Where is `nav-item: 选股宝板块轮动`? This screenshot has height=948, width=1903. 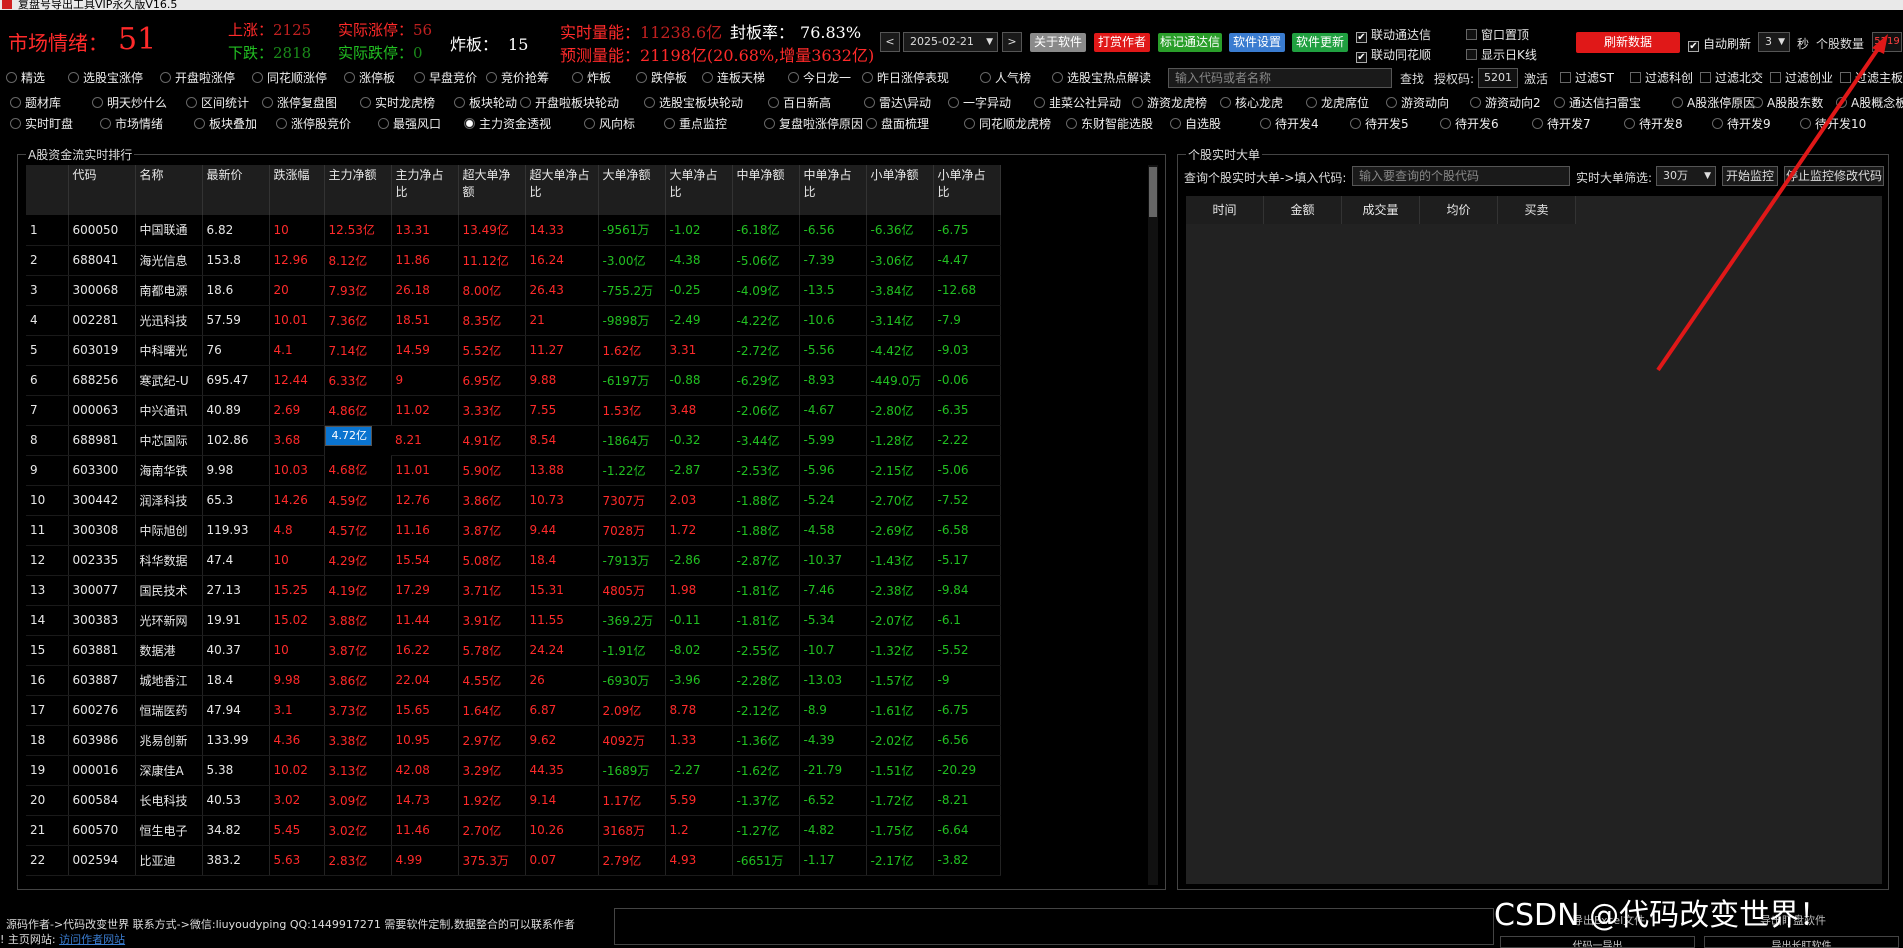 nav-item: 选股宝板块轮动 is located at coordinates (693, 103).